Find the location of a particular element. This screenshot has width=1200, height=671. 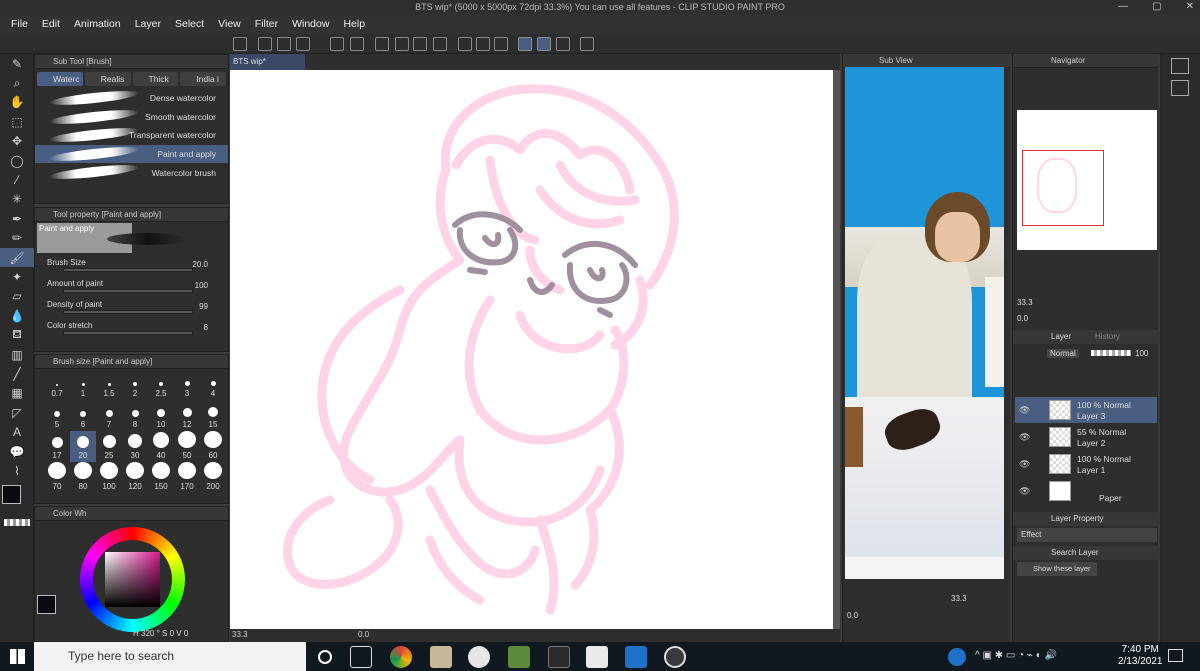

subview-zoom: 33.3 is located at coordinates (959, 598).